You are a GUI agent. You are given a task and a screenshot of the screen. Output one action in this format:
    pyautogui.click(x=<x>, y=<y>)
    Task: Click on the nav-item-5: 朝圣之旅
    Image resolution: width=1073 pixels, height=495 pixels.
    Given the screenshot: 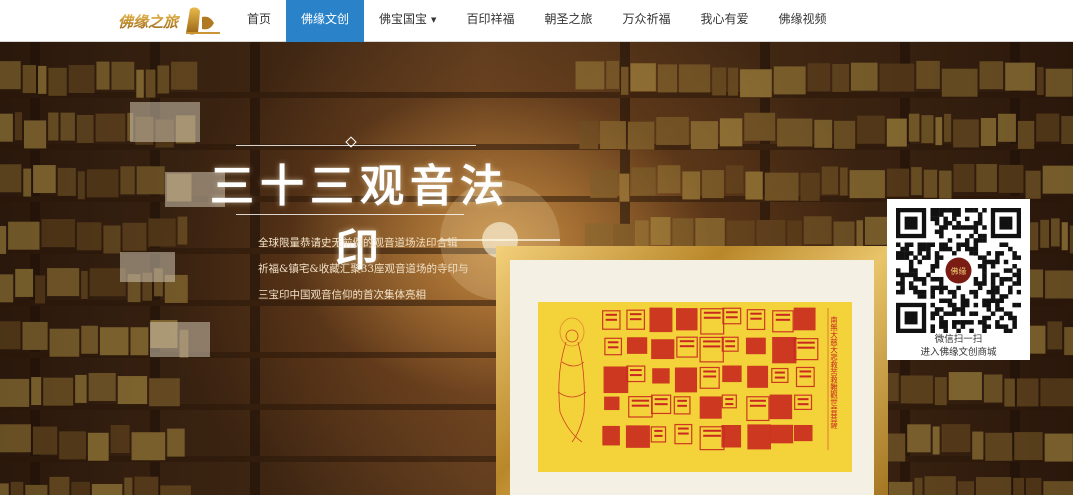 What is the action you would take?
    pyautogui.click(x=568, y=21)
    